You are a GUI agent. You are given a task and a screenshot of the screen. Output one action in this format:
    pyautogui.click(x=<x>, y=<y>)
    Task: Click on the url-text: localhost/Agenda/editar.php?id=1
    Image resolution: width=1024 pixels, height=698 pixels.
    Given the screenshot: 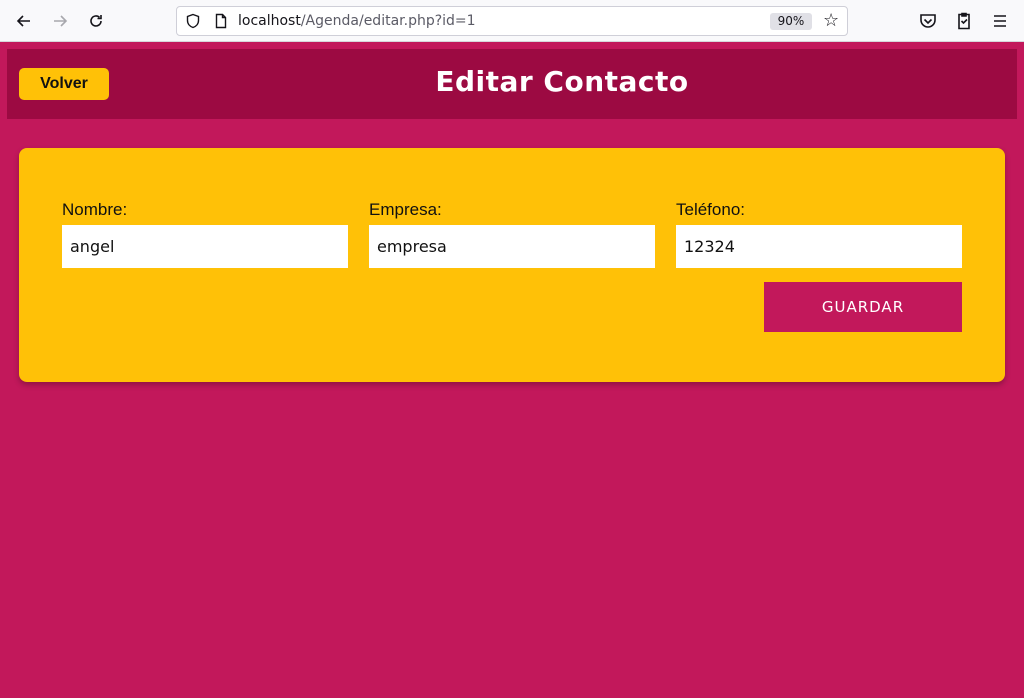 What is the action you would take?
    pyautogui.click(x=357, y=21)
    